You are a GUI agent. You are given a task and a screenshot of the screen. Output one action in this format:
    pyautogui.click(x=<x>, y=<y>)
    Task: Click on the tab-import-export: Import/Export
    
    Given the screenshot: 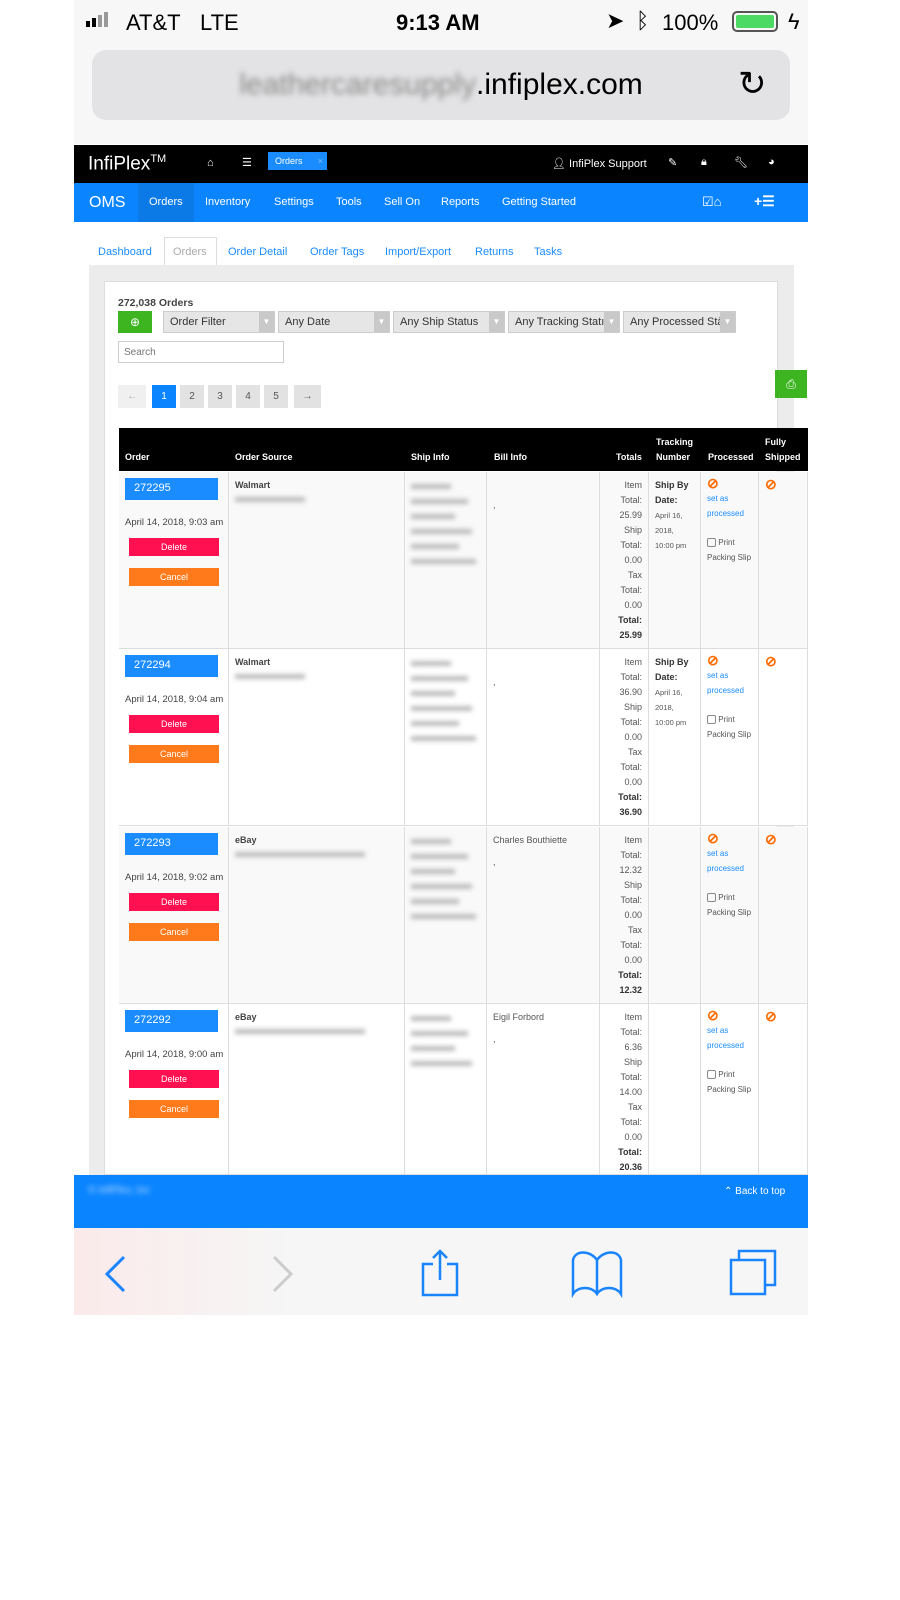 What is the action you would take?
    pyautogui.click(x=418, y=252)
    